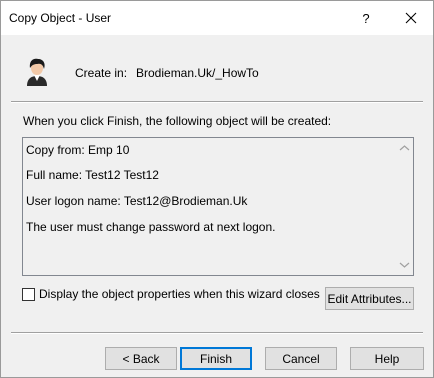 The image size is (434, 378). Describe the element at coordinates (141, 358) in the screenshot. I see `back-button: < Back` at that location.